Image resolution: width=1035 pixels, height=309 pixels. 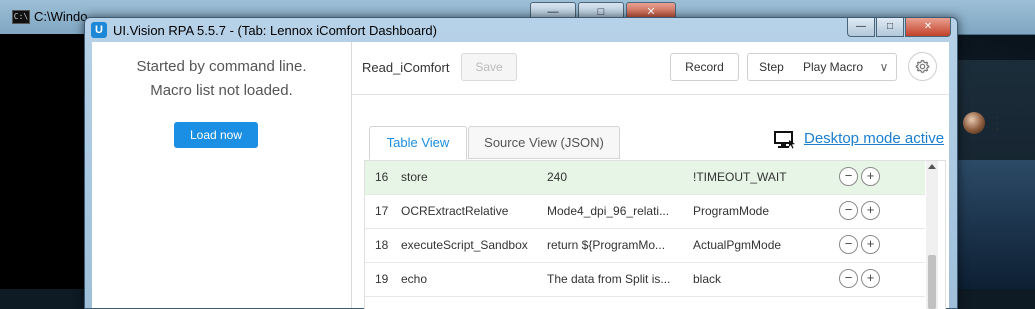 I want to click on background-browser-window: · · ·, so click(x=995, y=174).